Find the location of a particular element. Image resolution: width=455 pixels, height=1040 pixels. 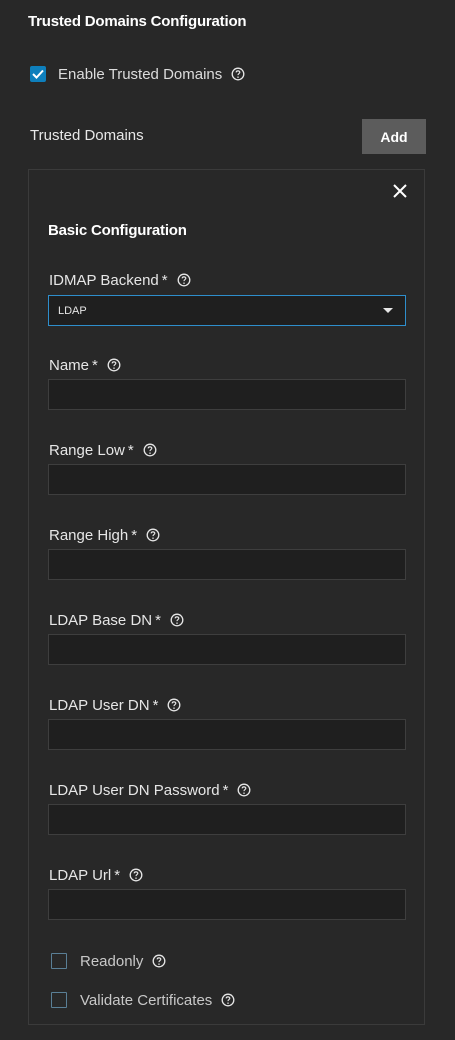

caret-down-icon is located at coordinates (388, 310).